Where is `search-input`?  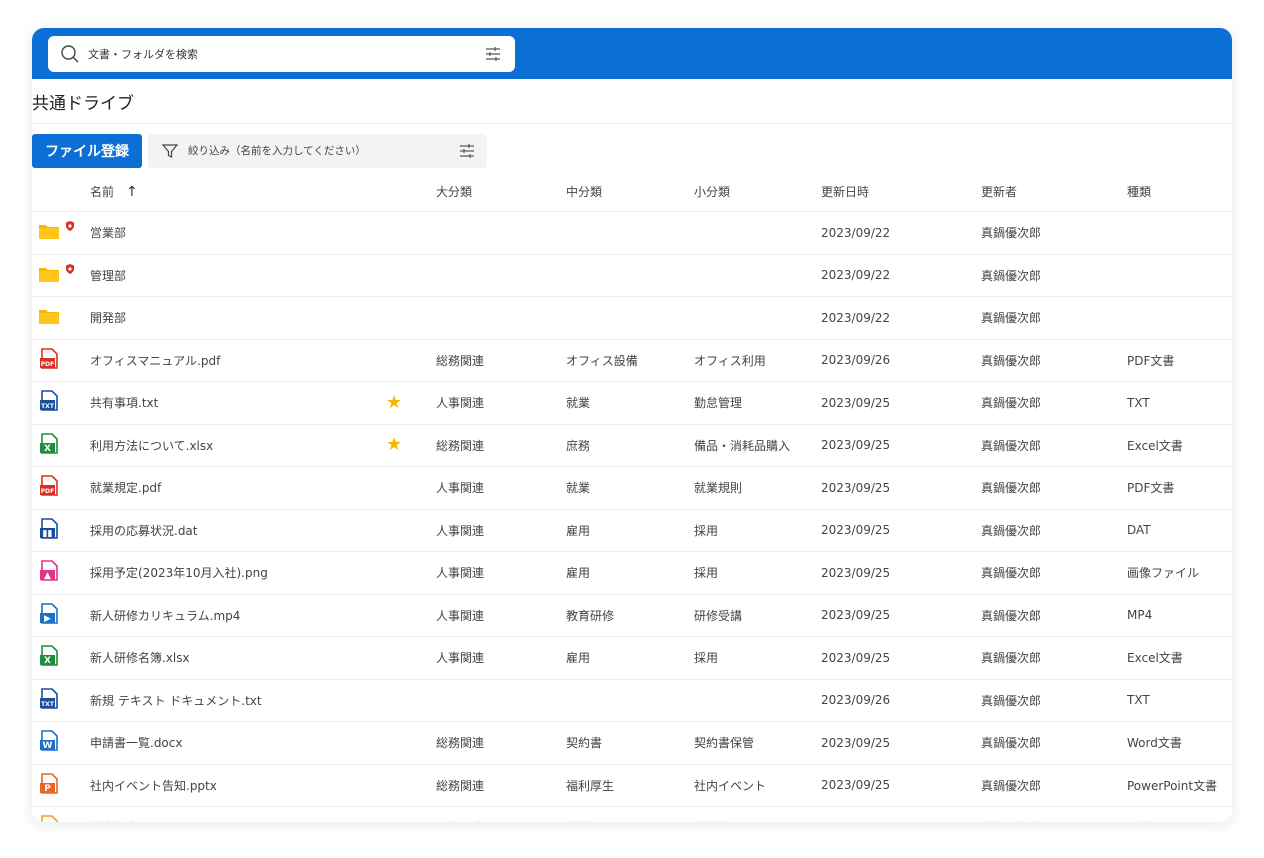 search-input is located at coordinates (281, 54).